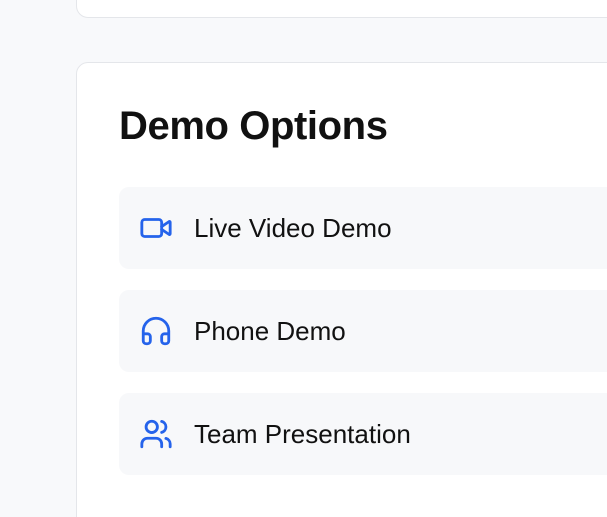 This screenshot has height=517, width=607. I want to click on headphones-icon, so click(156, 331).